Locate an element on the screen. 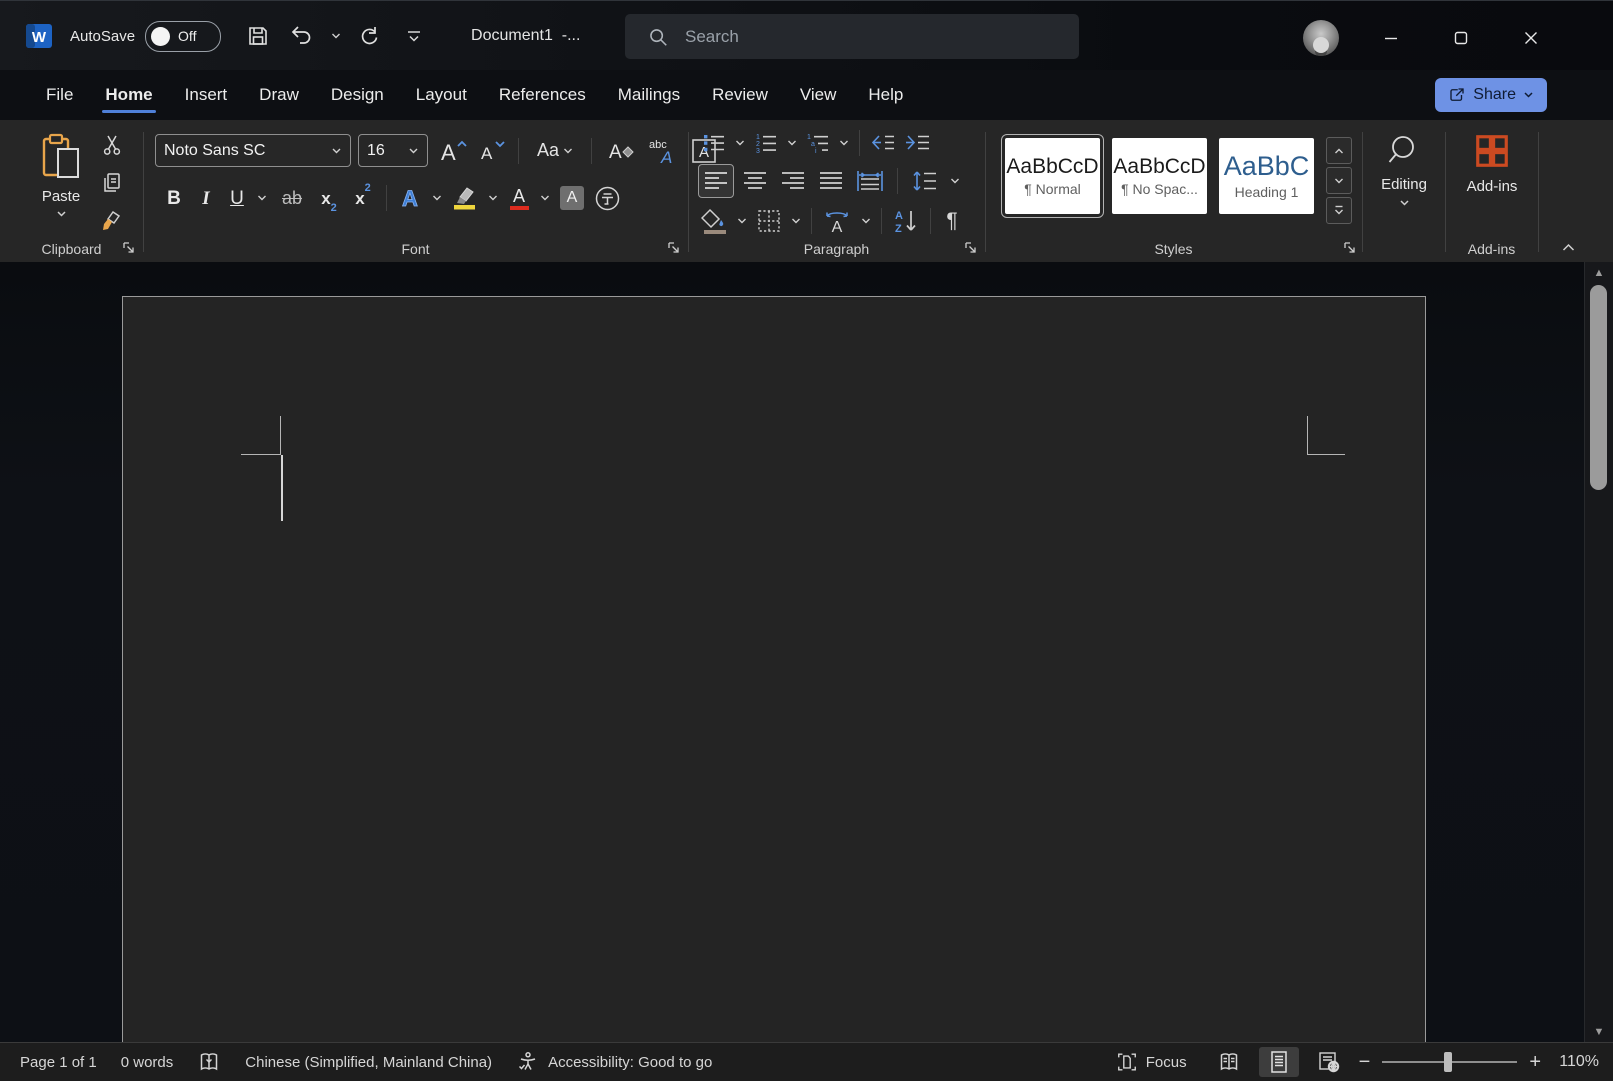 This screenshot has height=1081, width=1613. font-color-button: A is located at coordinates (519, 198).